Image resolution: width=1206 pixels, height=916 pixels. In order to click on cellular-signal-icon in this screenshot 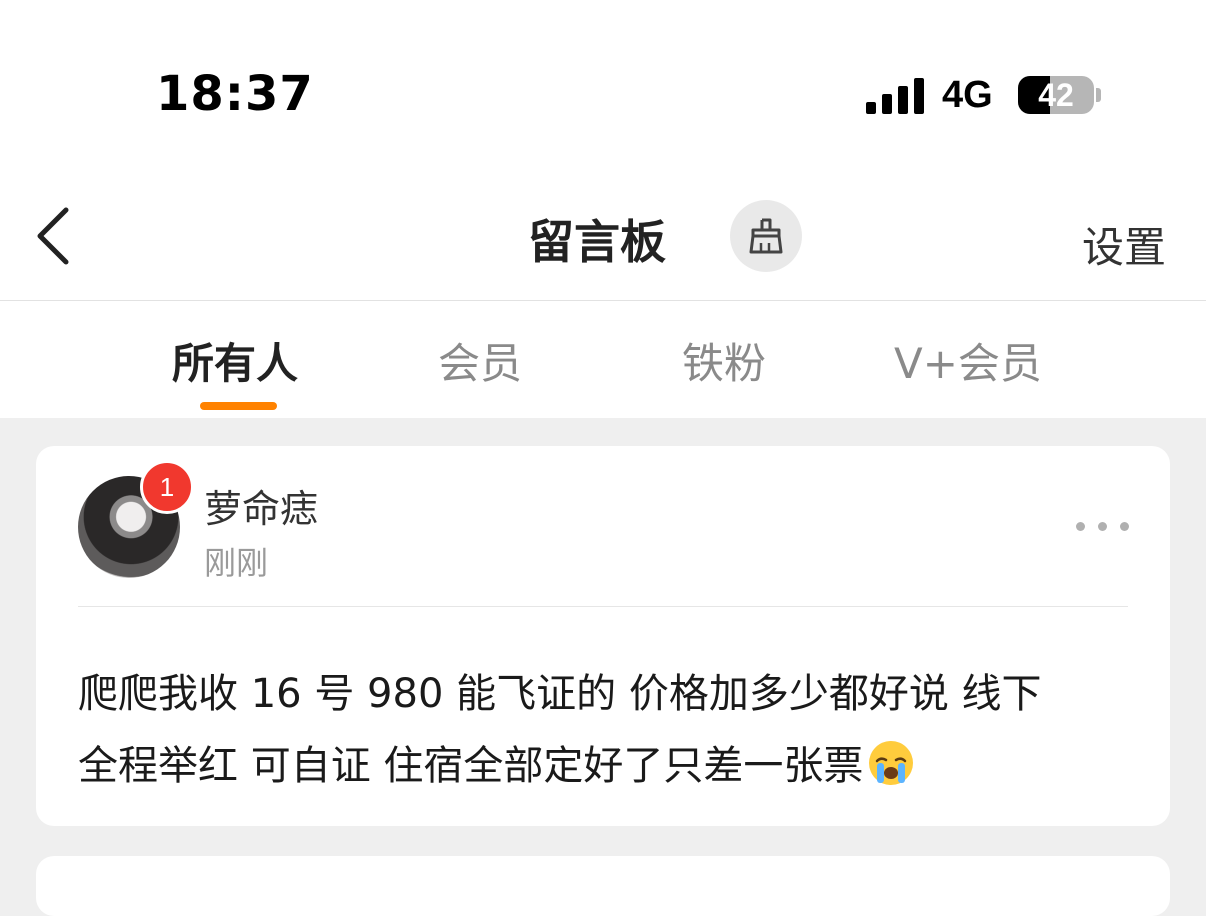, I will do `click(895, 96)`.